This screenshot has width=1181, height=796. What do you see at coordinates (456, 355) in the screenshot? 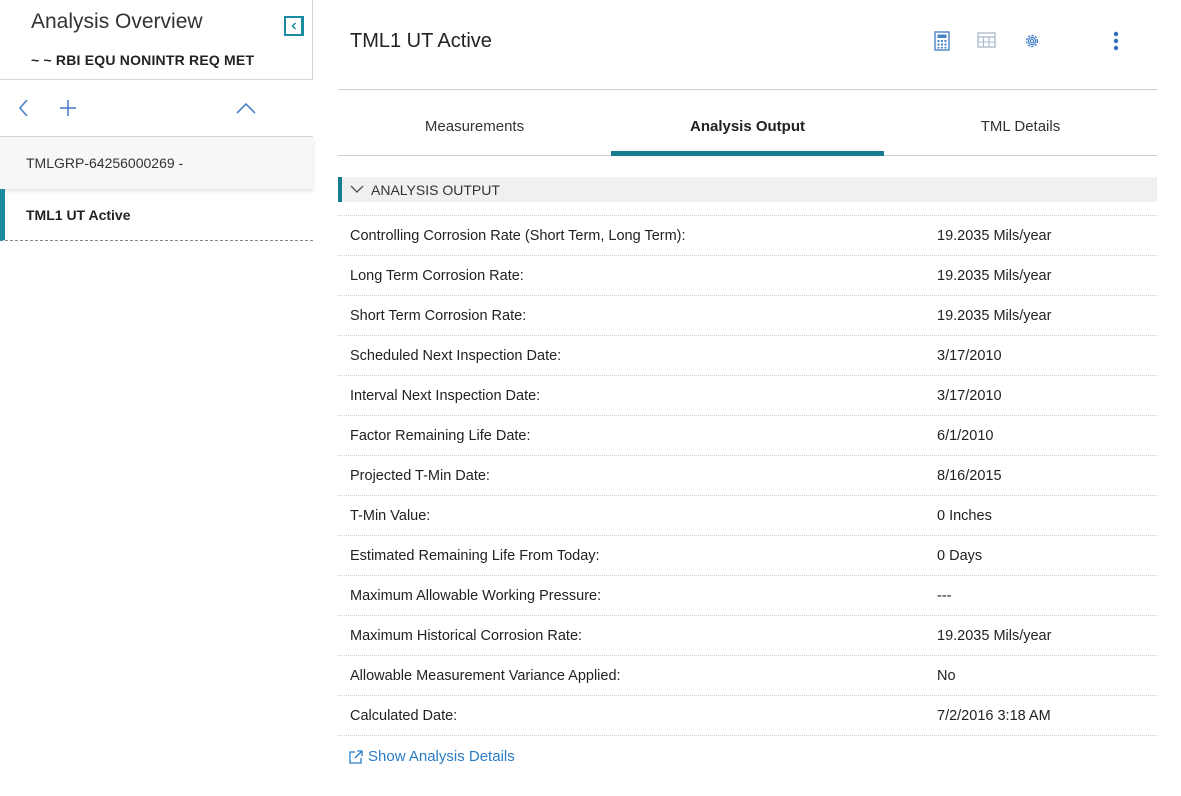
I see `row-label: Scheduled Next Inspection Date:` at bounding box center [456, 355].